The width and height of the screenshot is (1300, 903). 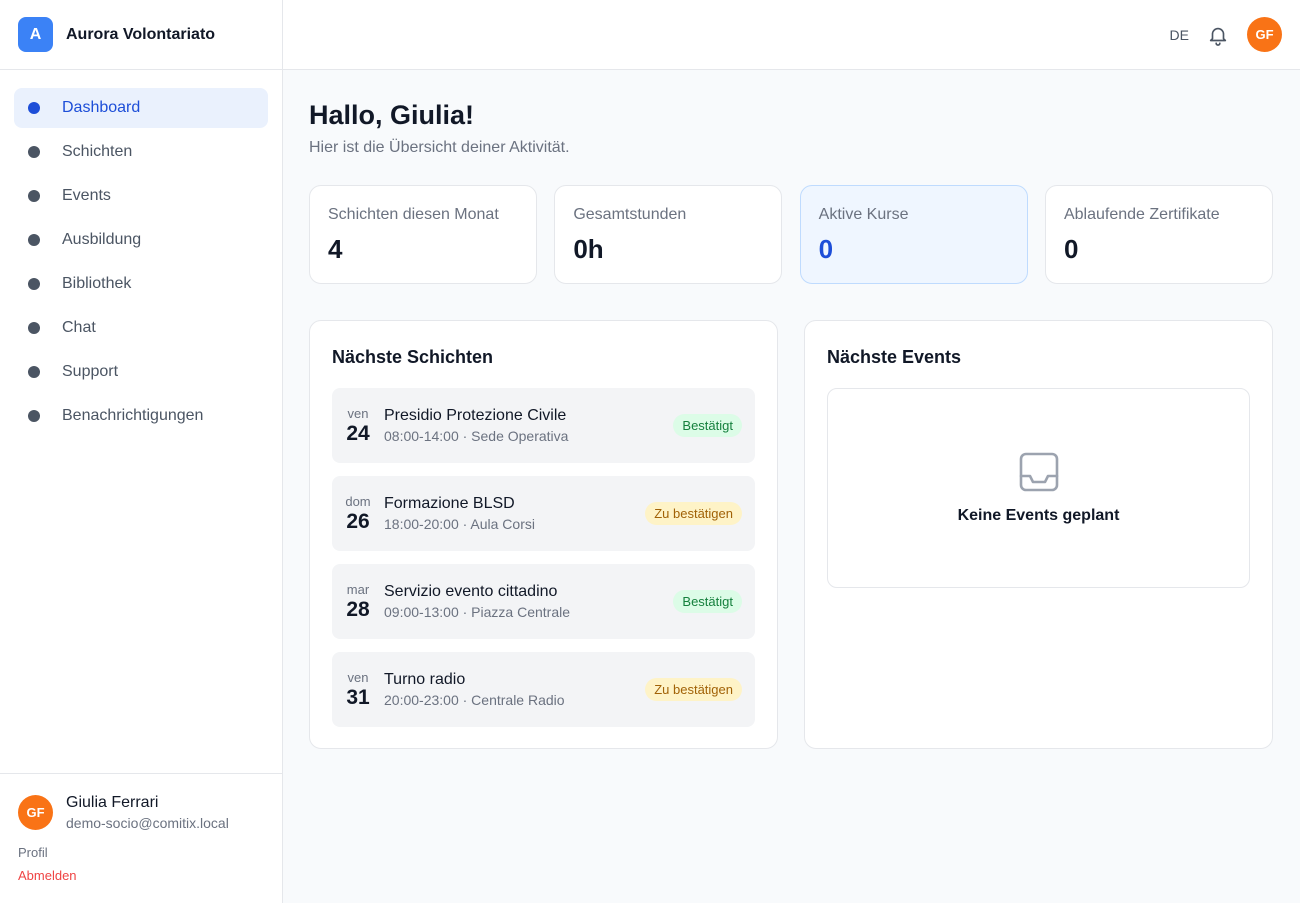 I want to click on shift-weekday: mar, so click(x=358, y=589).